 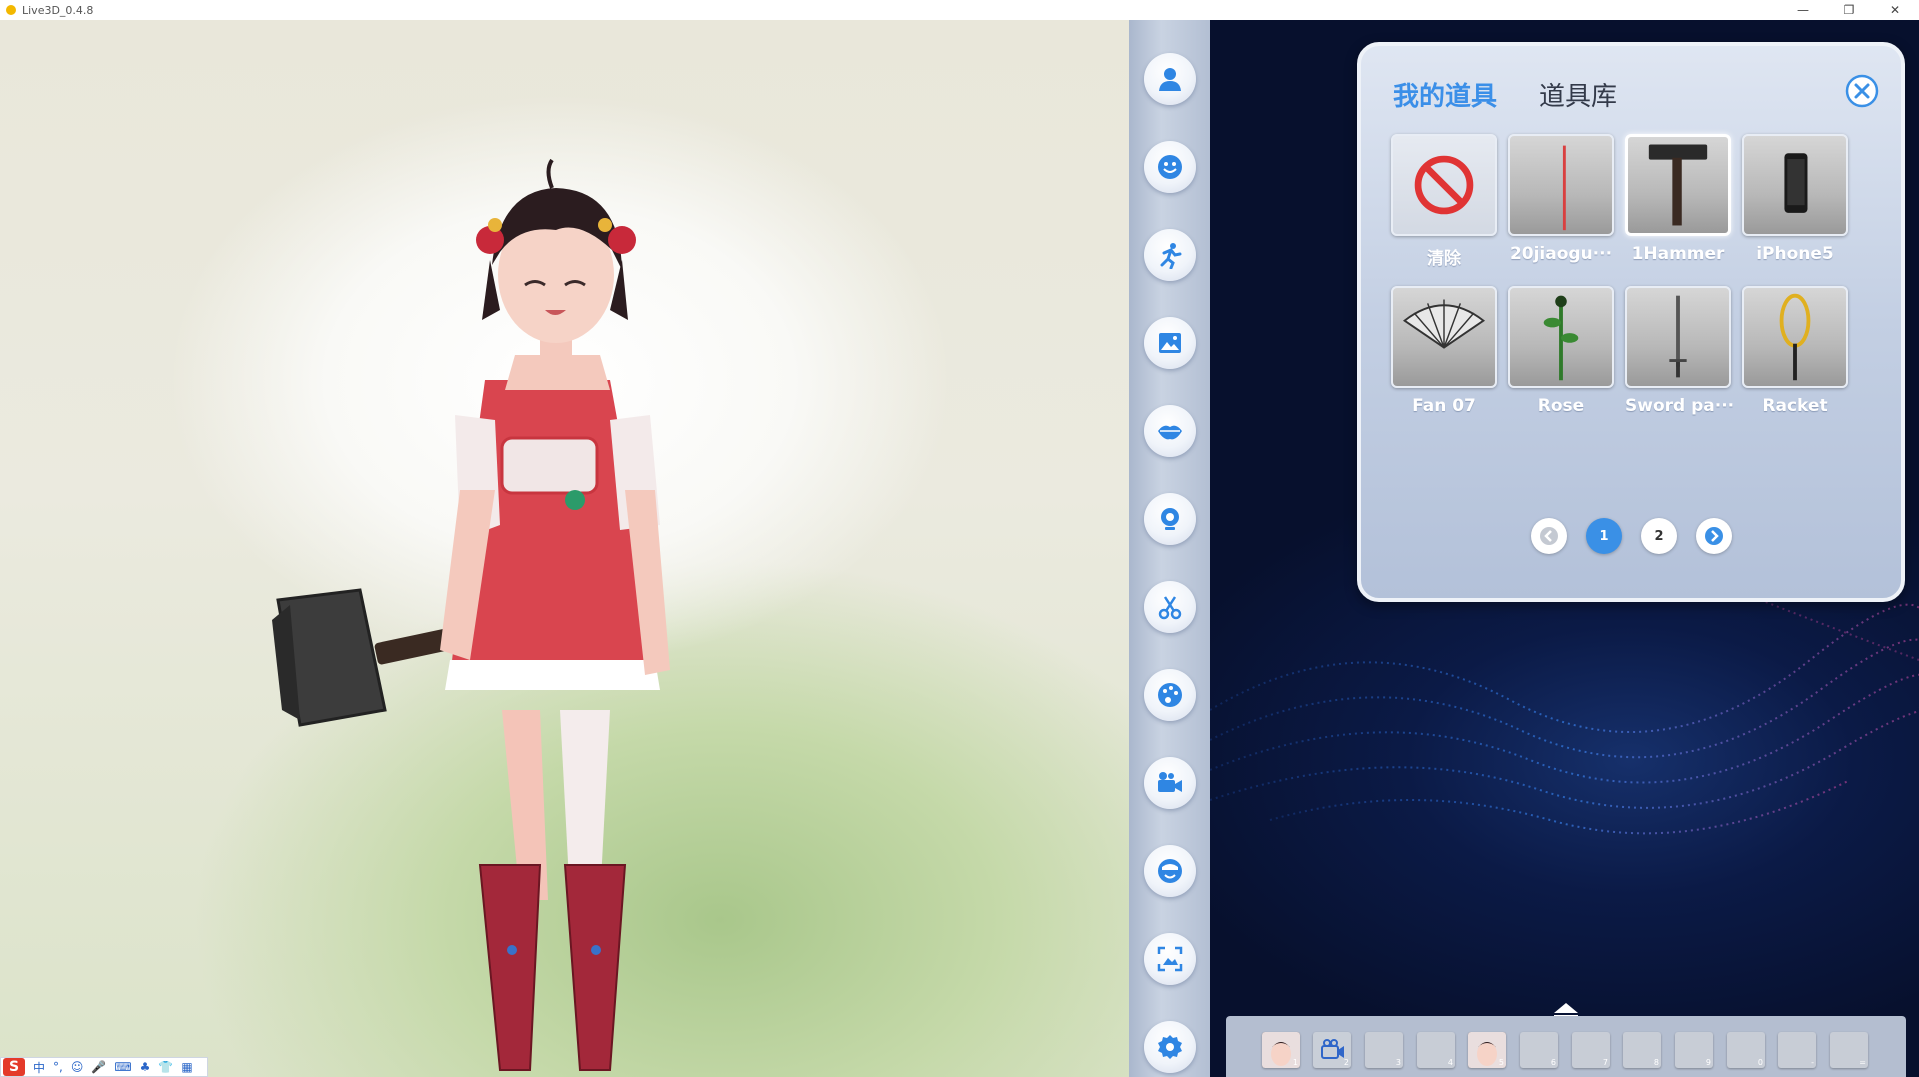 I want to click on restore-button: ❐, so click(x=1849, y=10).